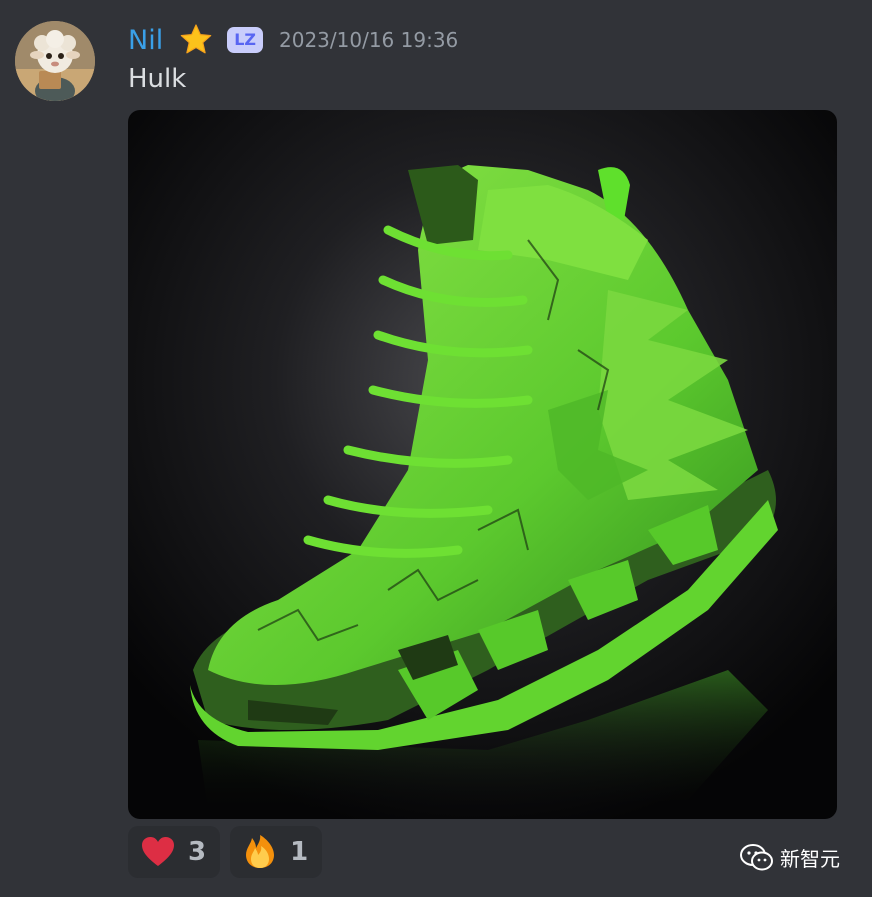 The width and height of the screenshot is (872, 897). I want to click on reaction-count: 3, so click(197, 852).